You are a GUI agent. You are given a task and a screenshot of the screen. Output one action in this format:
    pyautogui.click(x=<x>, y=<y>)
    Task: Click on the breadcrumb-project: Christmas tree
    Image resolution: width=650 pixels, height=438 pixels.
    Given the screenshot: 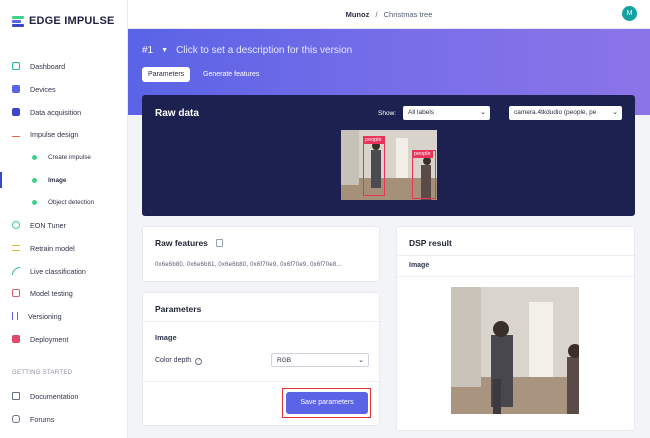 What is the action you would take?
    pyautogui.click(x=408, y=14)
    